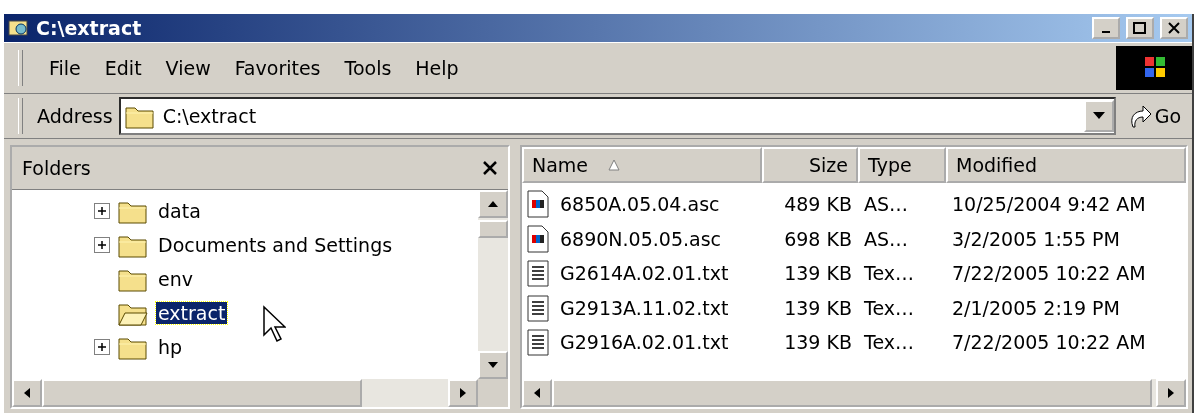 The image size is (1200, 413). I want to click on file-modified: 3/2/2005 1:55 PM, so click(1036, 238).